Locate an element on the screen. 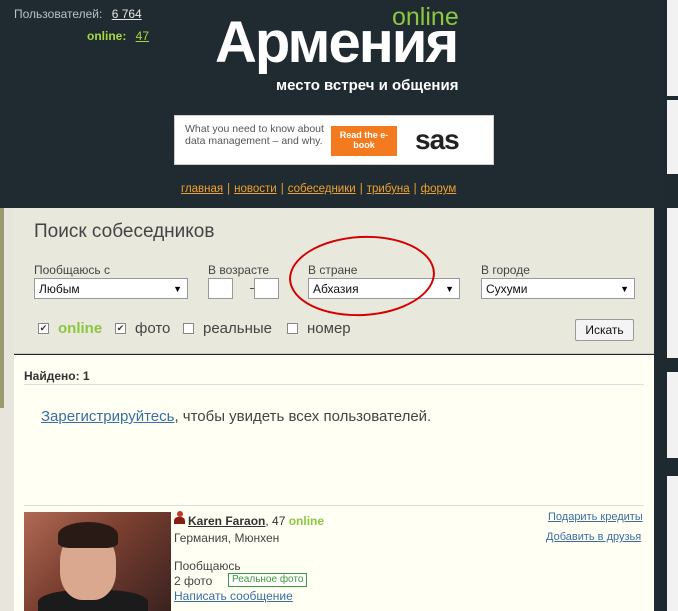 This screenshot has width=678, height=611. write-message-link: Написать сообщение is located at coordinates (233, 596).